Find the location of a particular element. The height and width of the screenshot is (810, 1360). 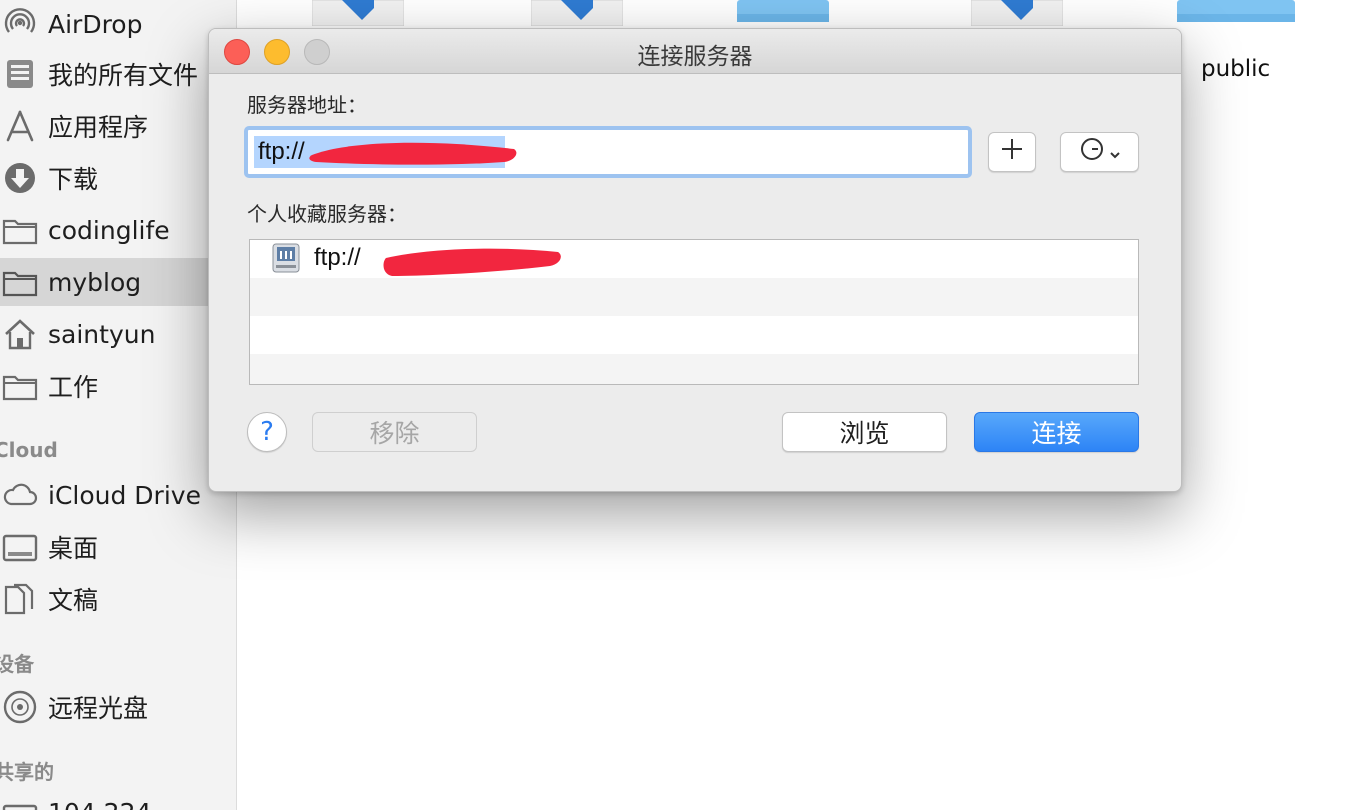

sidebar-item-remote-disc: 远程光盘 is located at coordinates (118, 707).